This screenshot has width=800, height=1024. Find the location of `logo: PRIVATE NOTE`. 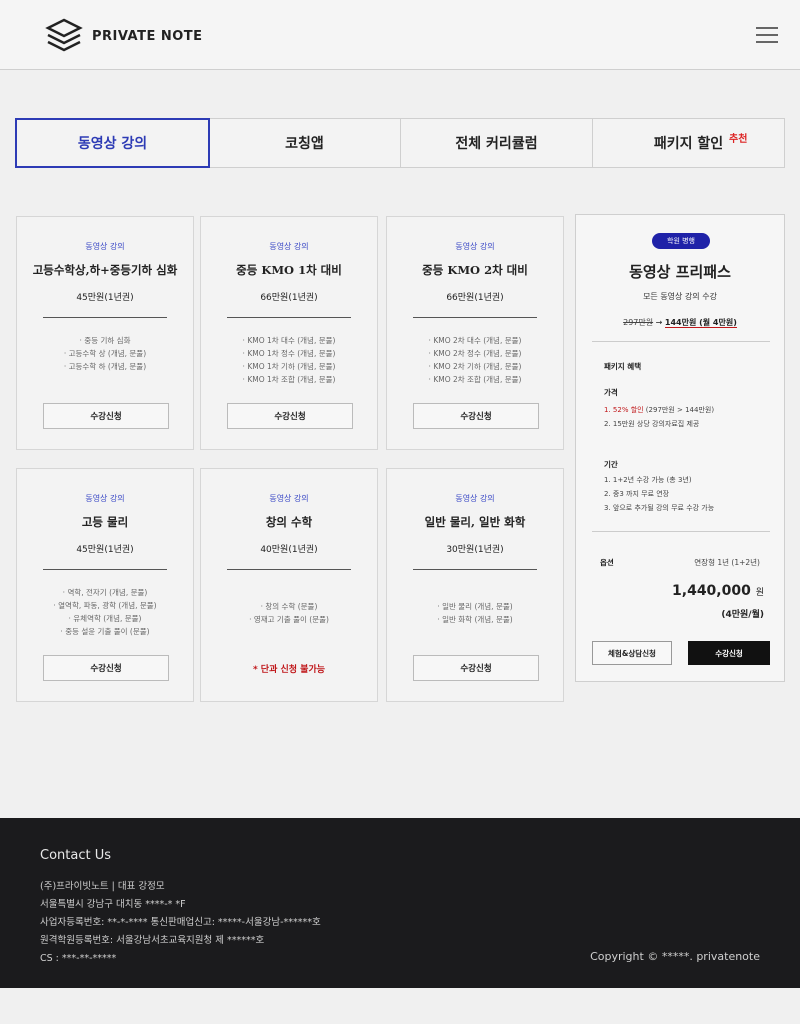

logo: PRIVATE NOTE is located at coordinates (123, 36).